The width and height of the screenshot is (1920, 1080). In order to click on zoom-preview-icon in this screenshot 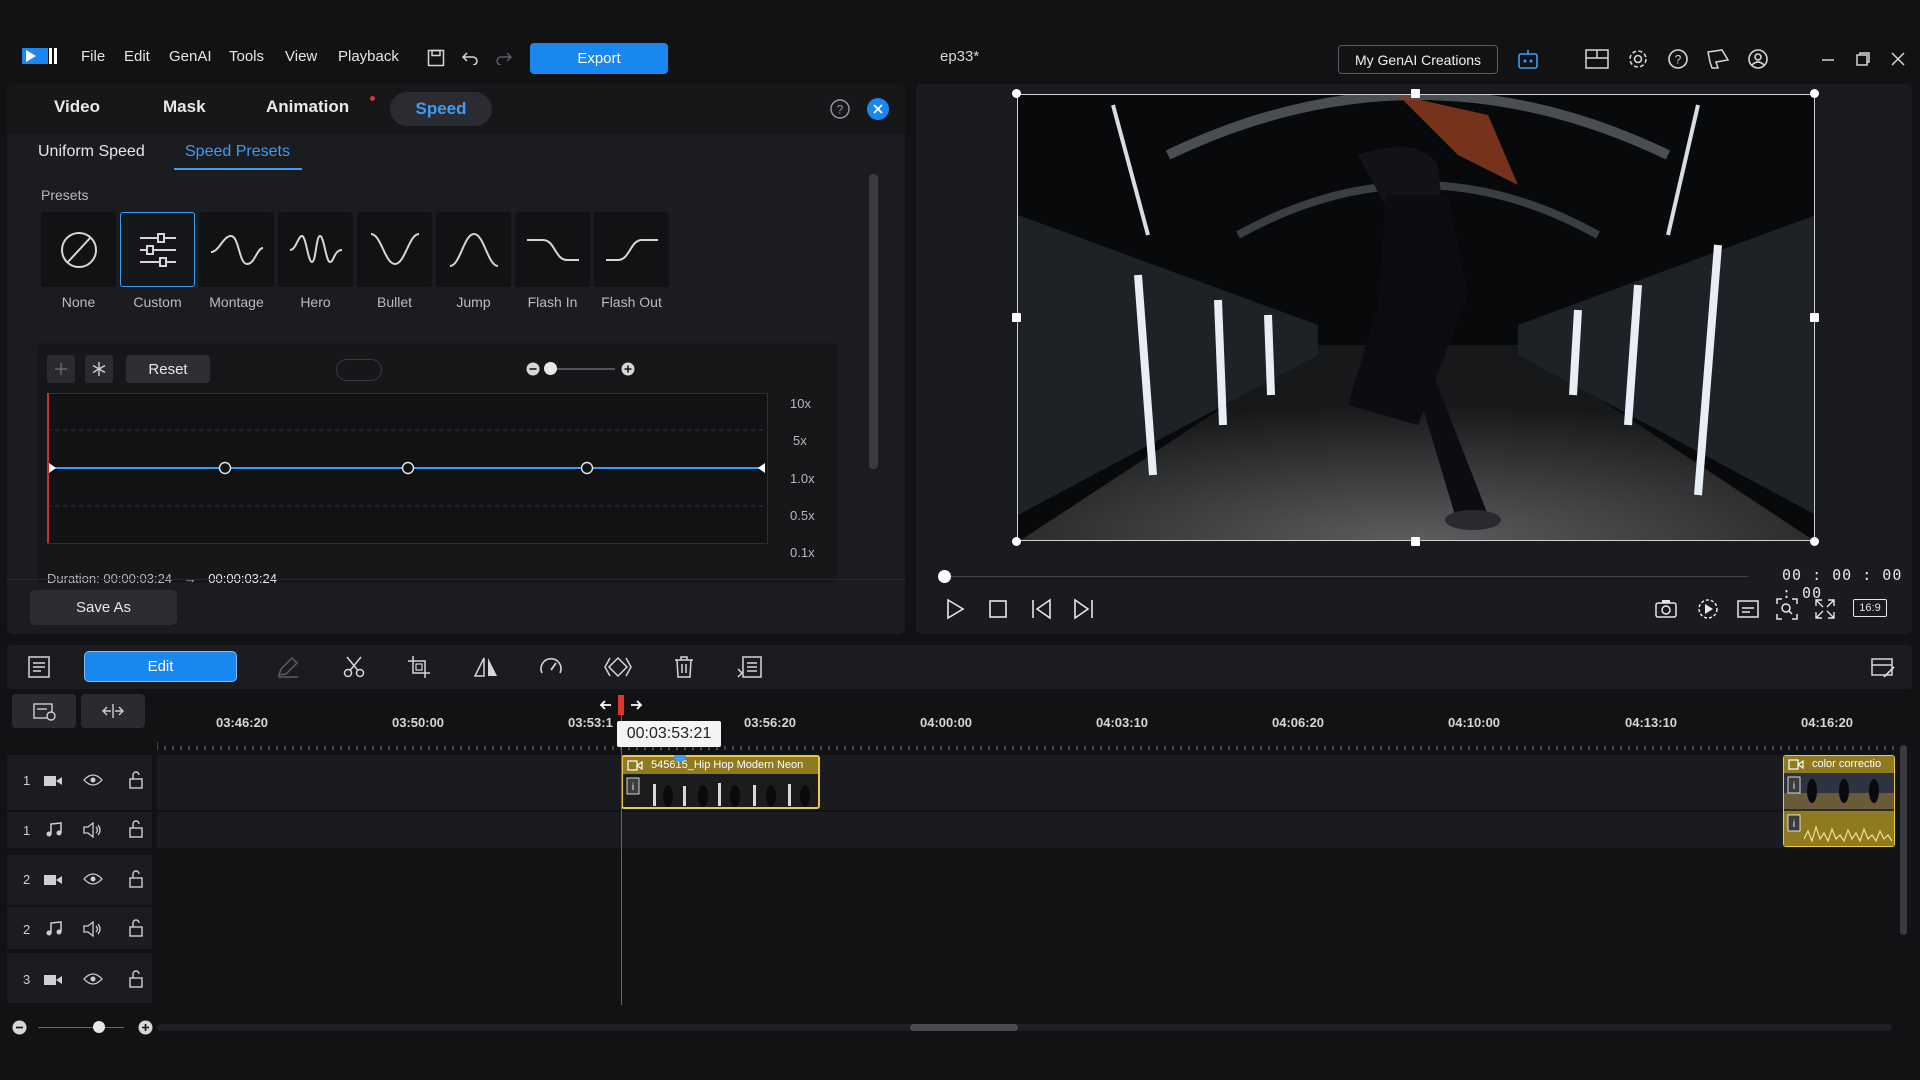, I will do `click(1787, 609)`.